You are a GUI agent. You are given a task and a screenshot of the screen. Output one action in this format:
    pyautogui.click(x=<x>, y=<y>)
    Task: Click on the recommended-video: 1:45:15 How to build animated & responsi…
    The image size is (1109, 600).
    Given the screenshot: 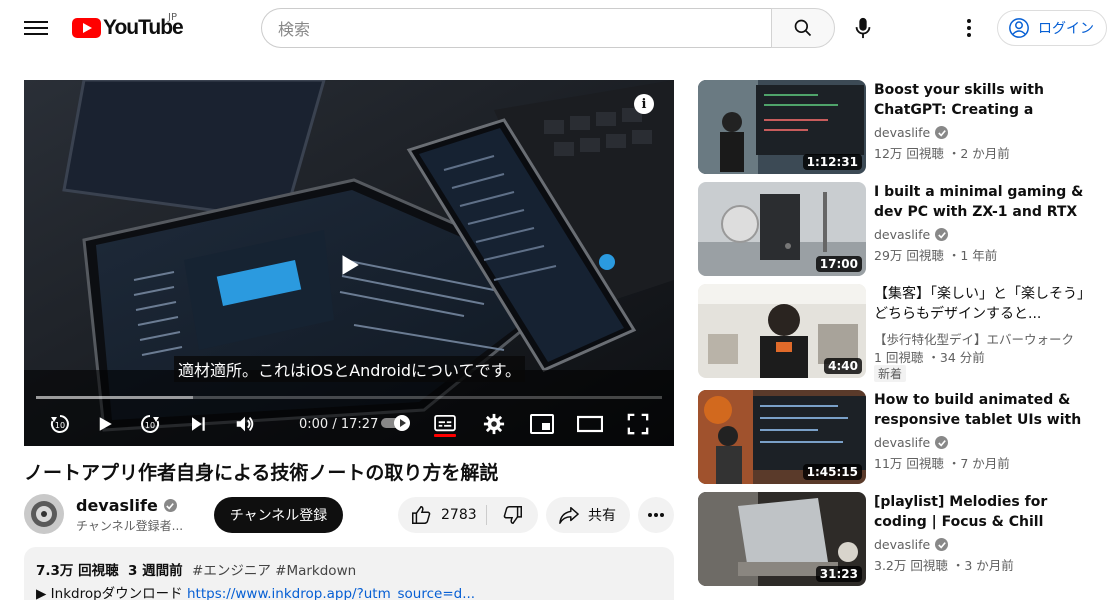 What is the action you would take?
    pyautogui.click(x=898, y=437)
    